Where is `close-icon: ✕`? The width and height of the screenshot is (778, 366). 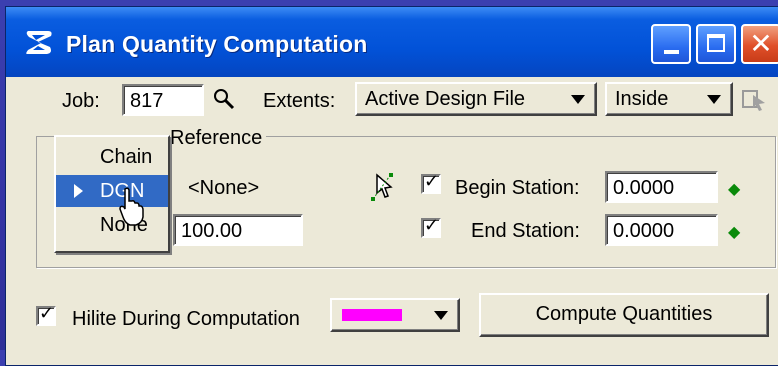
close-icon: ✕ is located at coordinates (761, 43).